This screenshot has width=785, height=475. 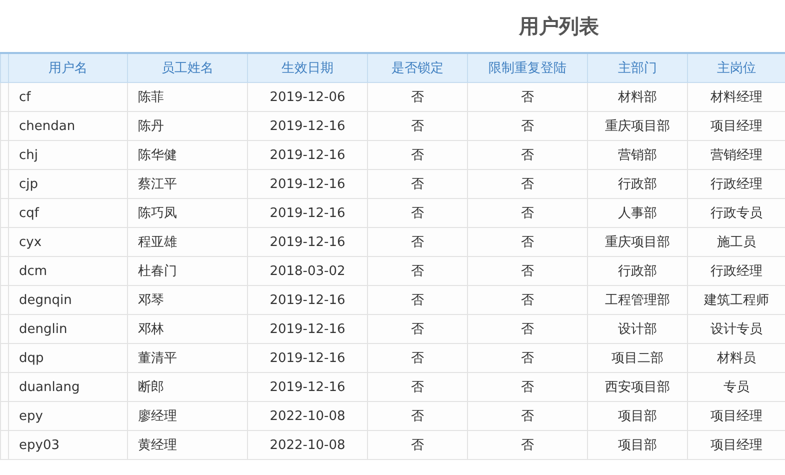 What do you see at coordinates (308, 97) in the screenshot?
I see `table-cell: 2019-12-06` at bounding box center [308, 97].